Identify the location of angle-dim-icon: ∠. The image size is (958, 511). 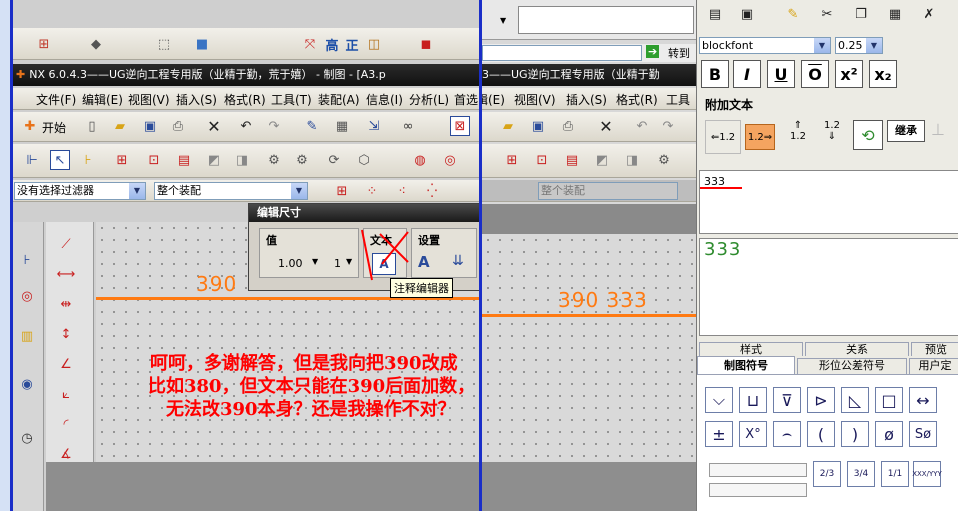
(66, 364).